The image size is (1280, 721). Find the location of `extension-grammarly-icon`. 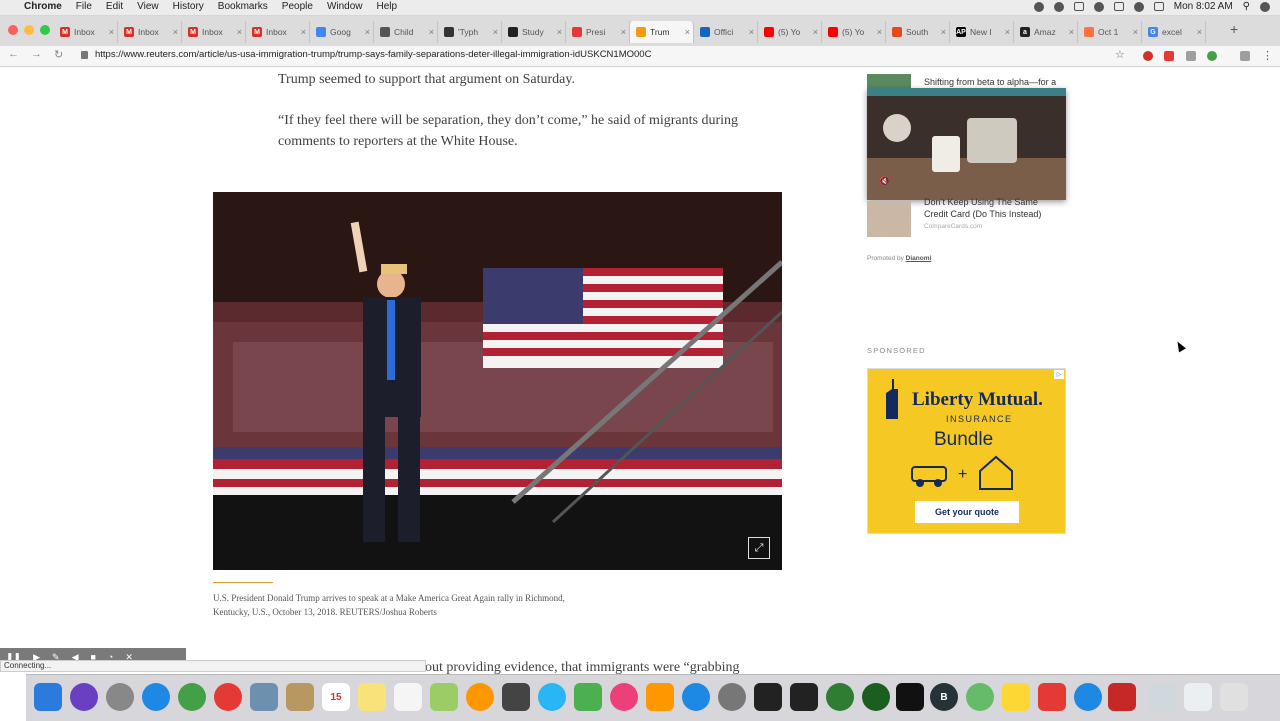

extension-grammarly-icon is located at coordinates (1212, 56).